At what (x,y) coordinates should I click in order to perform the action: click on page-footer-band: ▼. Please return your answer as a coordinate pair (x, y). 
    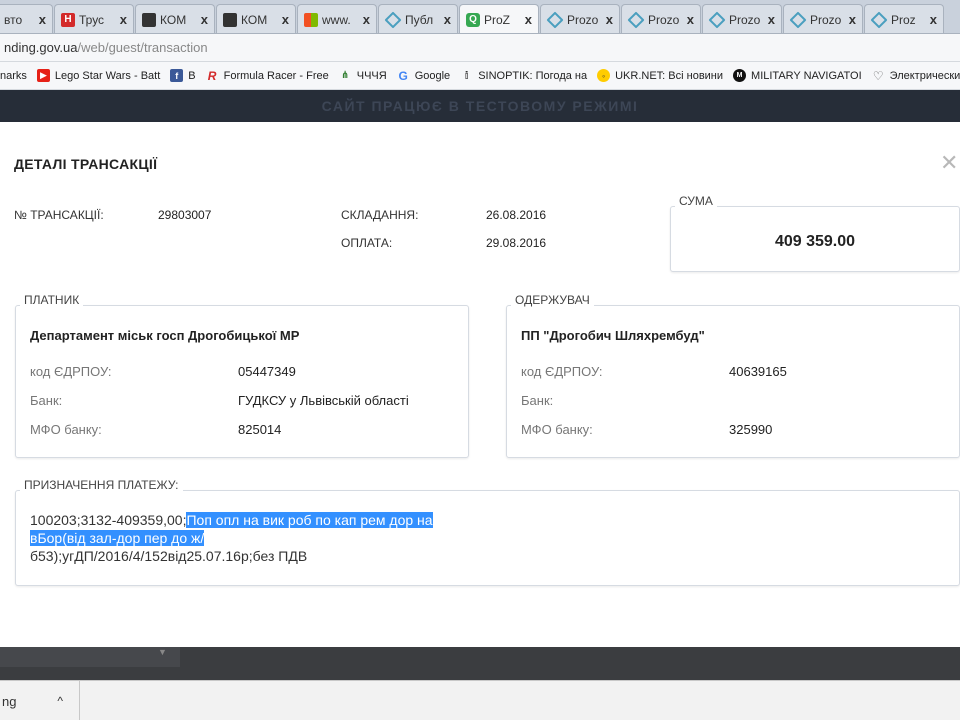
    Looking at the image, I should click on (480, 663).